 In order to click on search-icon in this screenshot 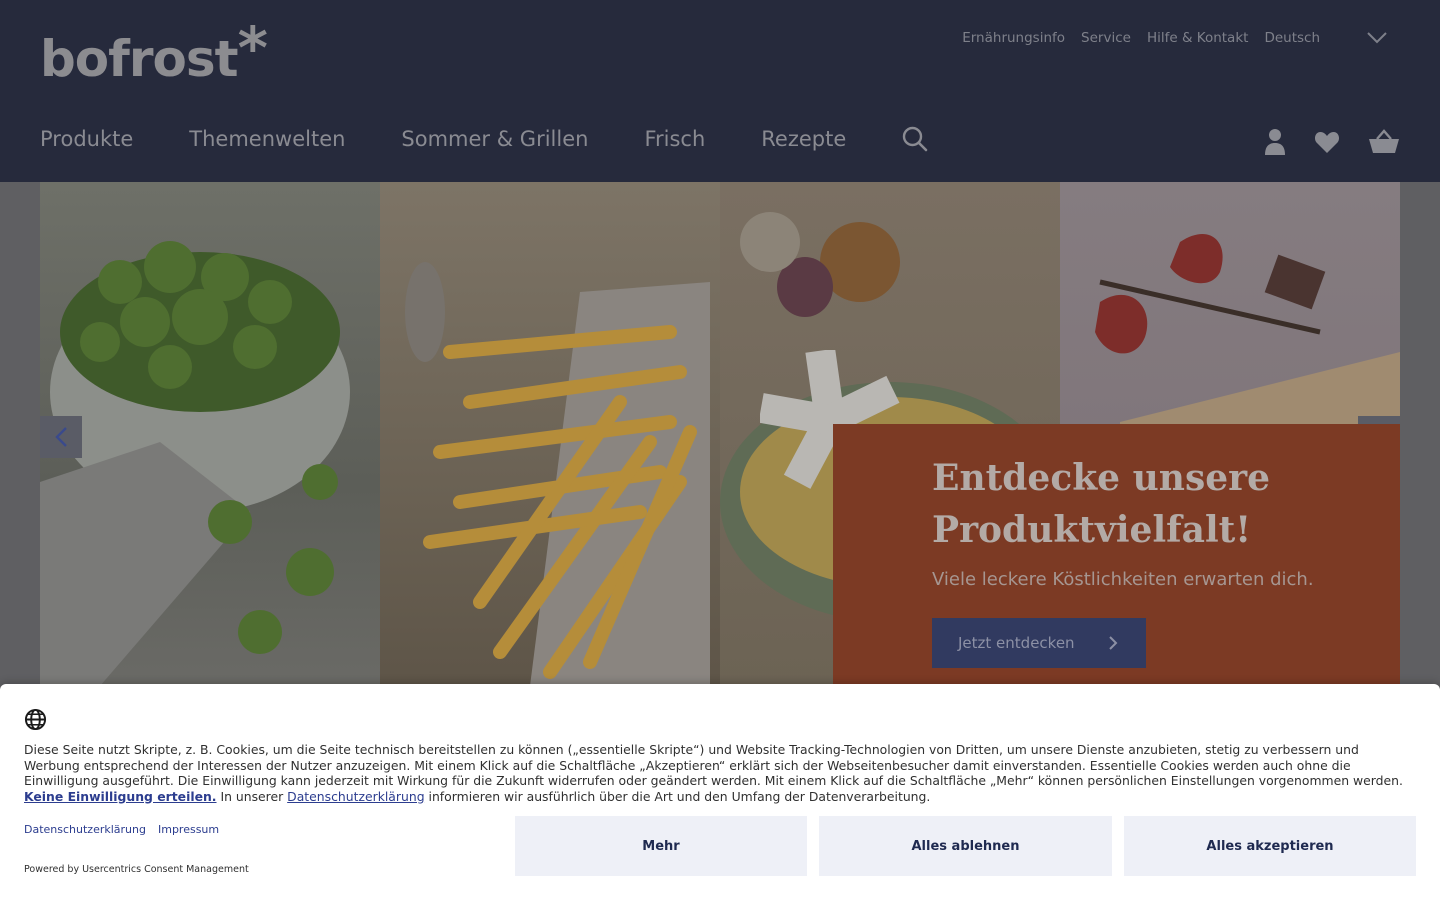, I will do `click(915, 139)`.